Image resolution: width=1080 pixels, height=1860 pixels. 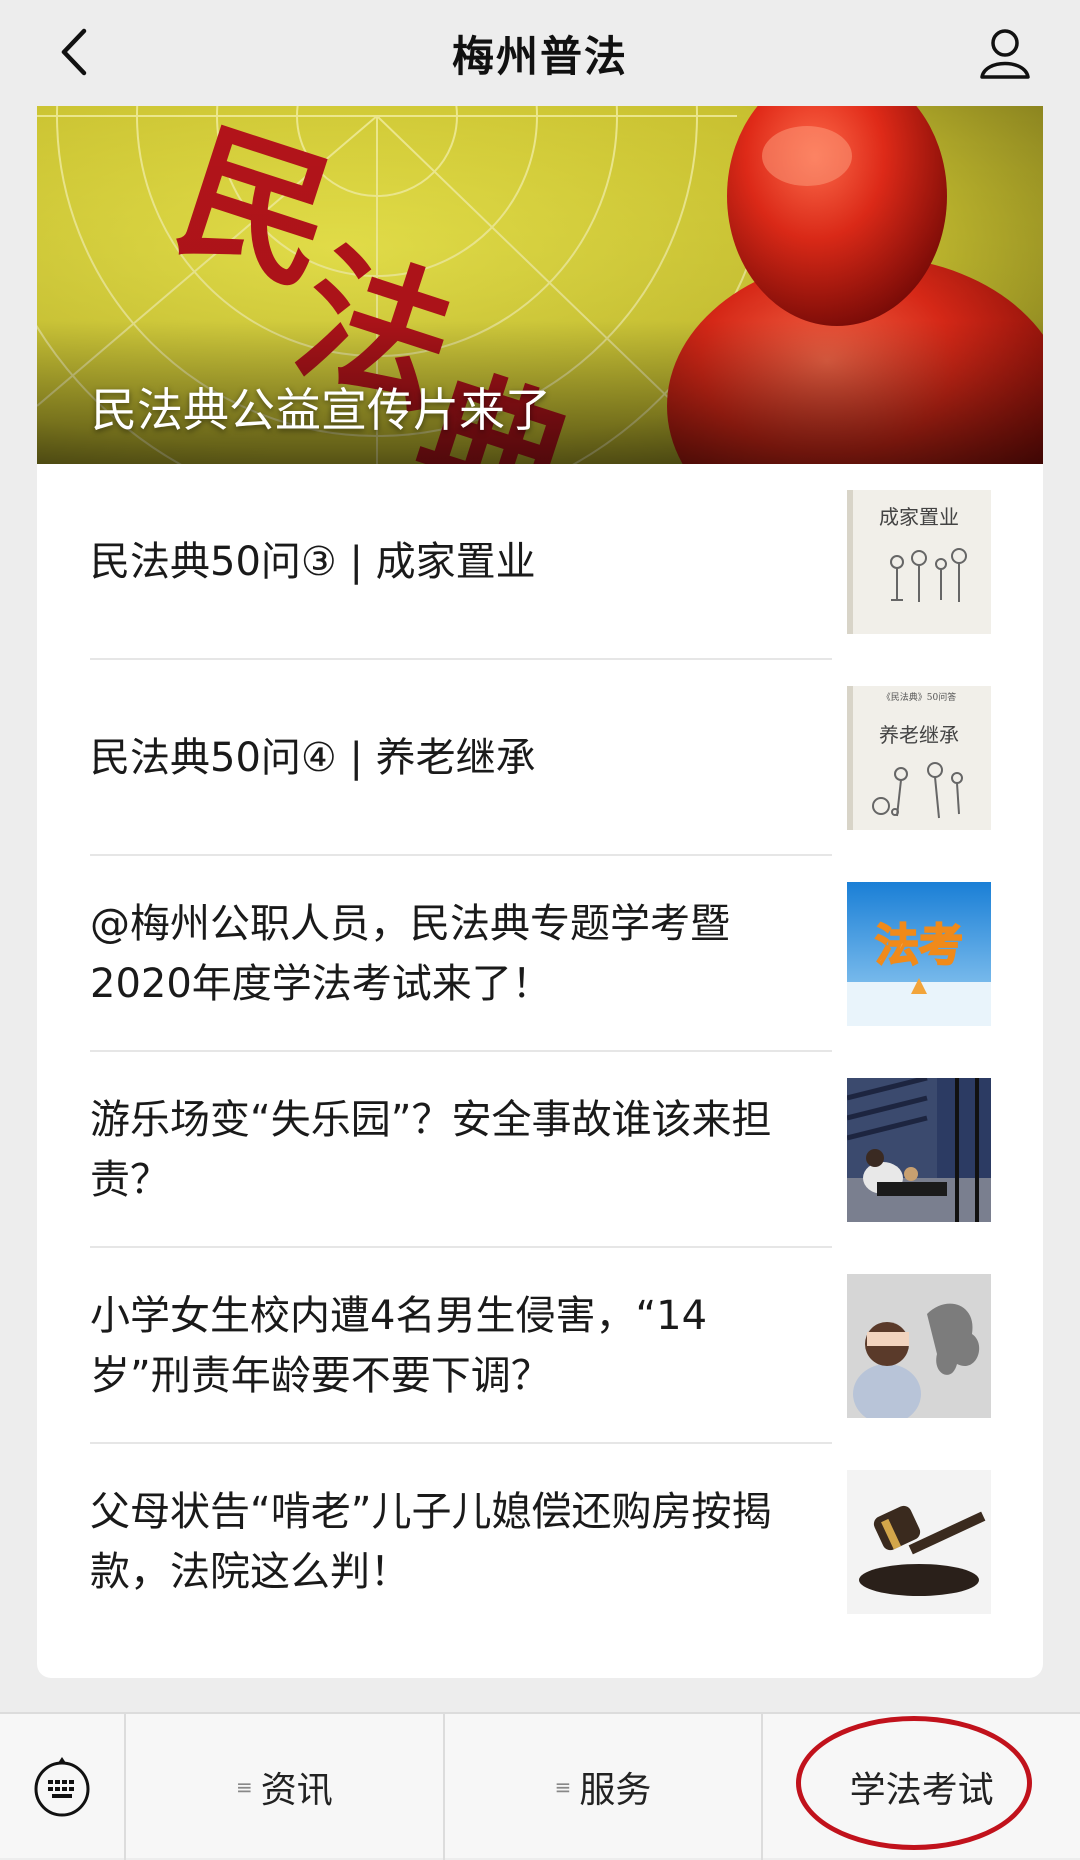 What do you see at coordinates (321, 410) in the screenshot?
I see `banner-title: 民法典公益宣传片来了` at bounding box center [321, 410].